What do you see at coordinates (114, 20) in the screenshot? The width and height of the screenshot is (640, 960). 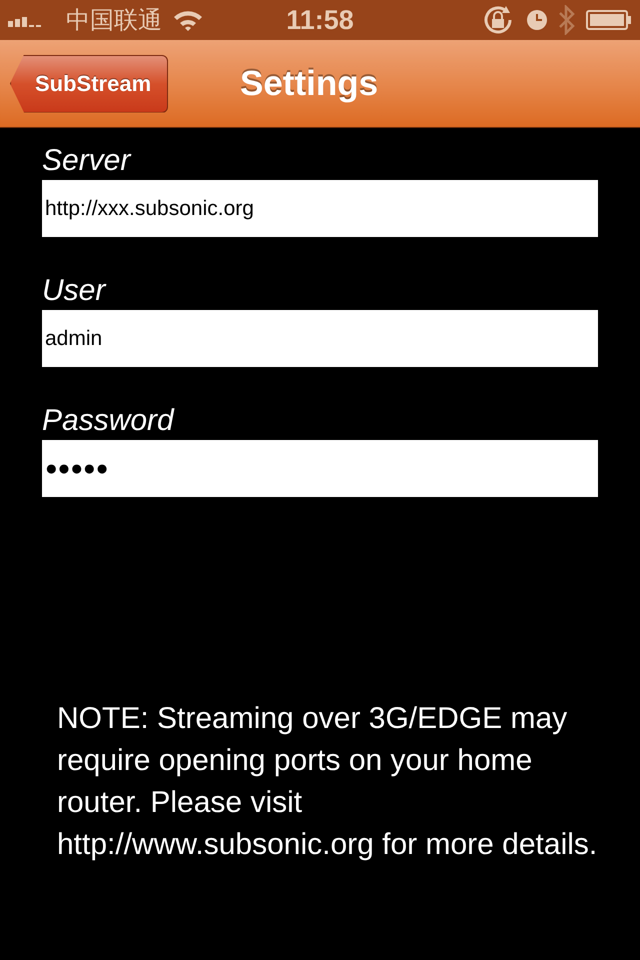 I see `carrier-name: 中国联通` at bounding box center [114, 20].